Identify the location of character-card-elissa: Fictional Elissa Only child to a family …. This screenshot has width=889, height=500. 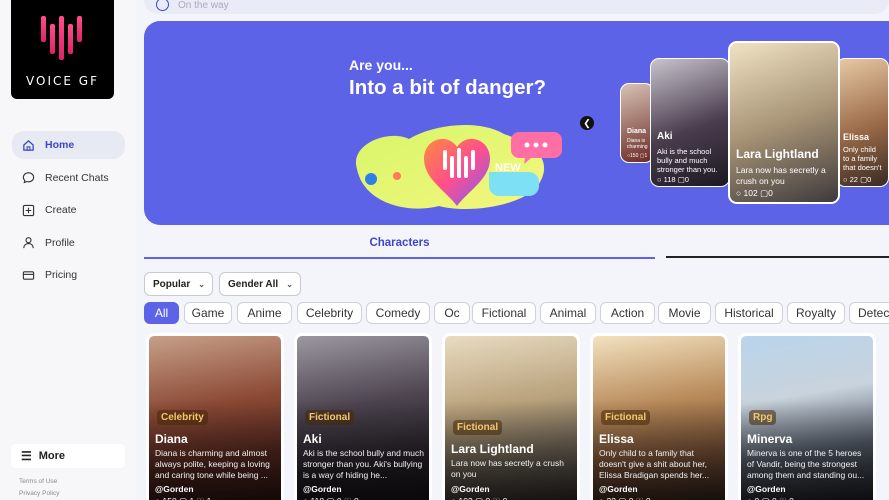
(659, 416).